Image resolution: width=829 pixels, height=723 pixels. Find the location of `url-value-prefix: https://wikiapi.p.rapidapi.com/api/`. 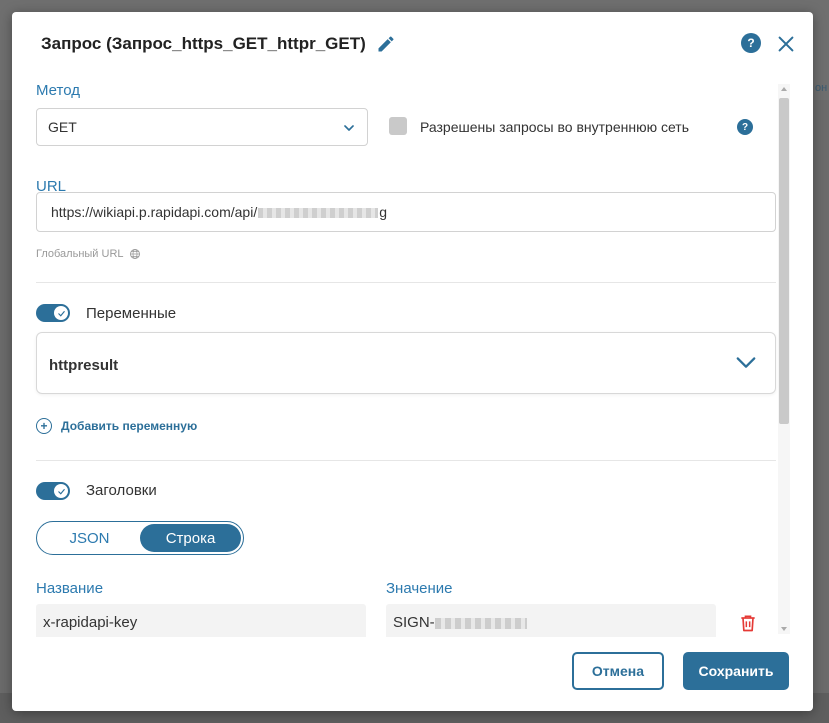

url-value-prefix: https://wikiapi.p.rapidapi.com/api/ is located at coordinates (154, 212).